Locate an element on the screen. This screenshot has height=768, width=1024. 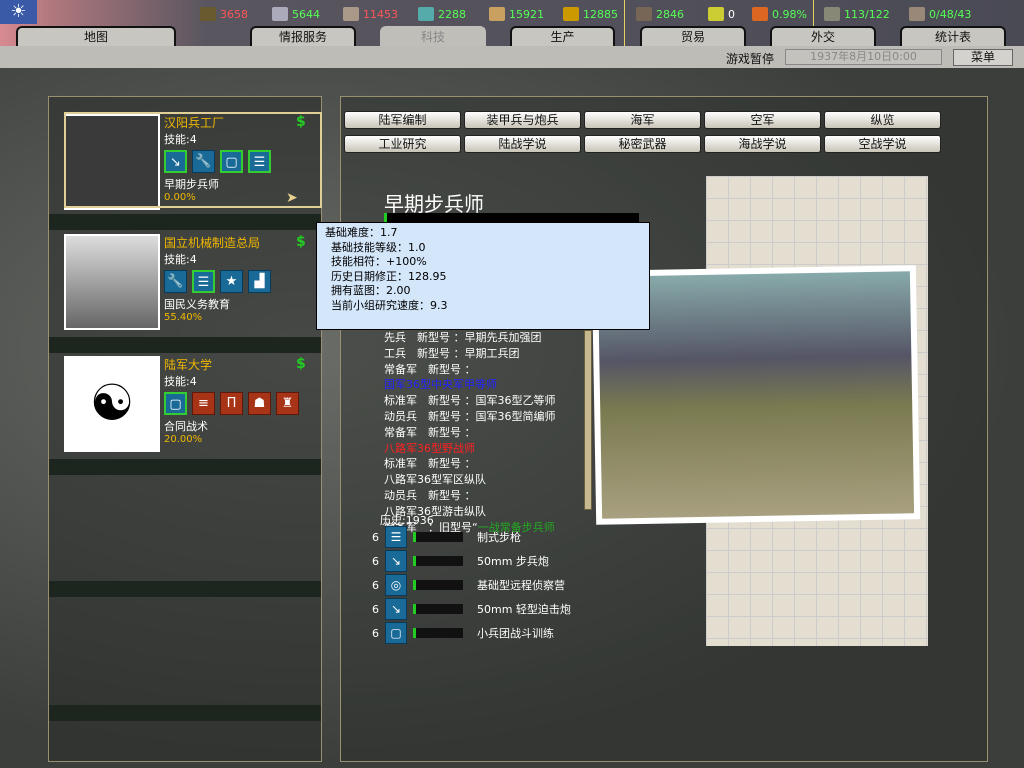
effect-line: 先兵 新型号 ：早期先兵加强团 is located at coordinates (463, 337).